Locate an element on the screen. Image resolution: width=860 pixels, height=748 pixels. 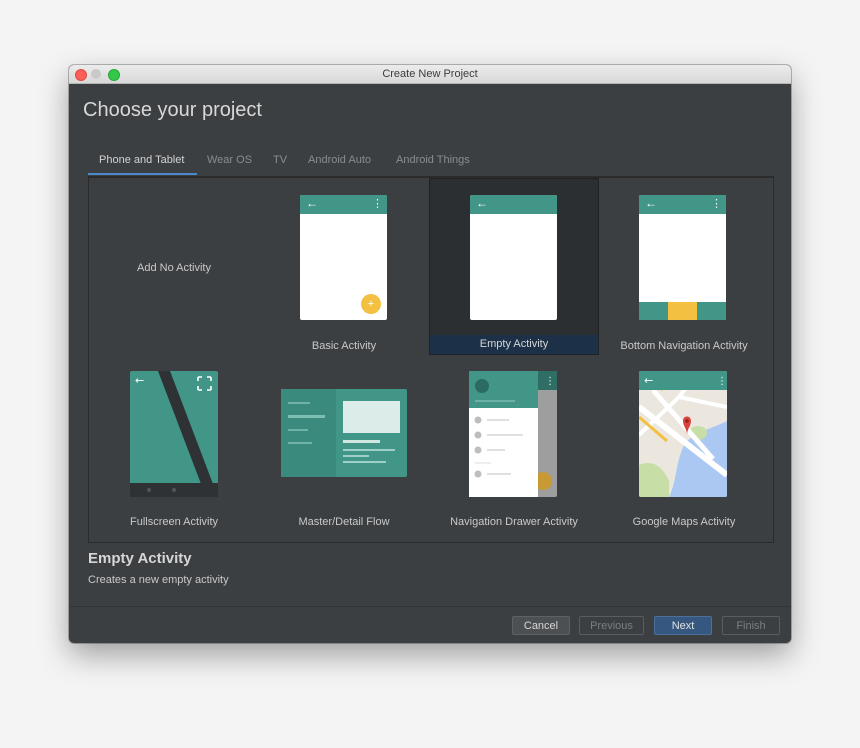
template-fullscreen-activity: ← Fullscreen Activity is located at coordinates (174, 447).